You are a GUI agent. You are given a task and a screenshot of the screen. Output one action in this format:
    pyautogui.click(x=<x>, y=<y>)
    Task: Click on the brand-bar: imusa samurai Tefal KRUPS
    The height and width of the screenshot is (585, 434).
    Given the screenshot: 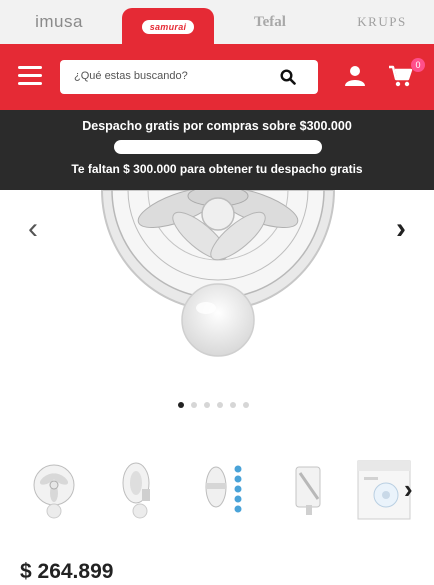 What is the action you would take?
    pyautogui.click(x=217, y=23)
    